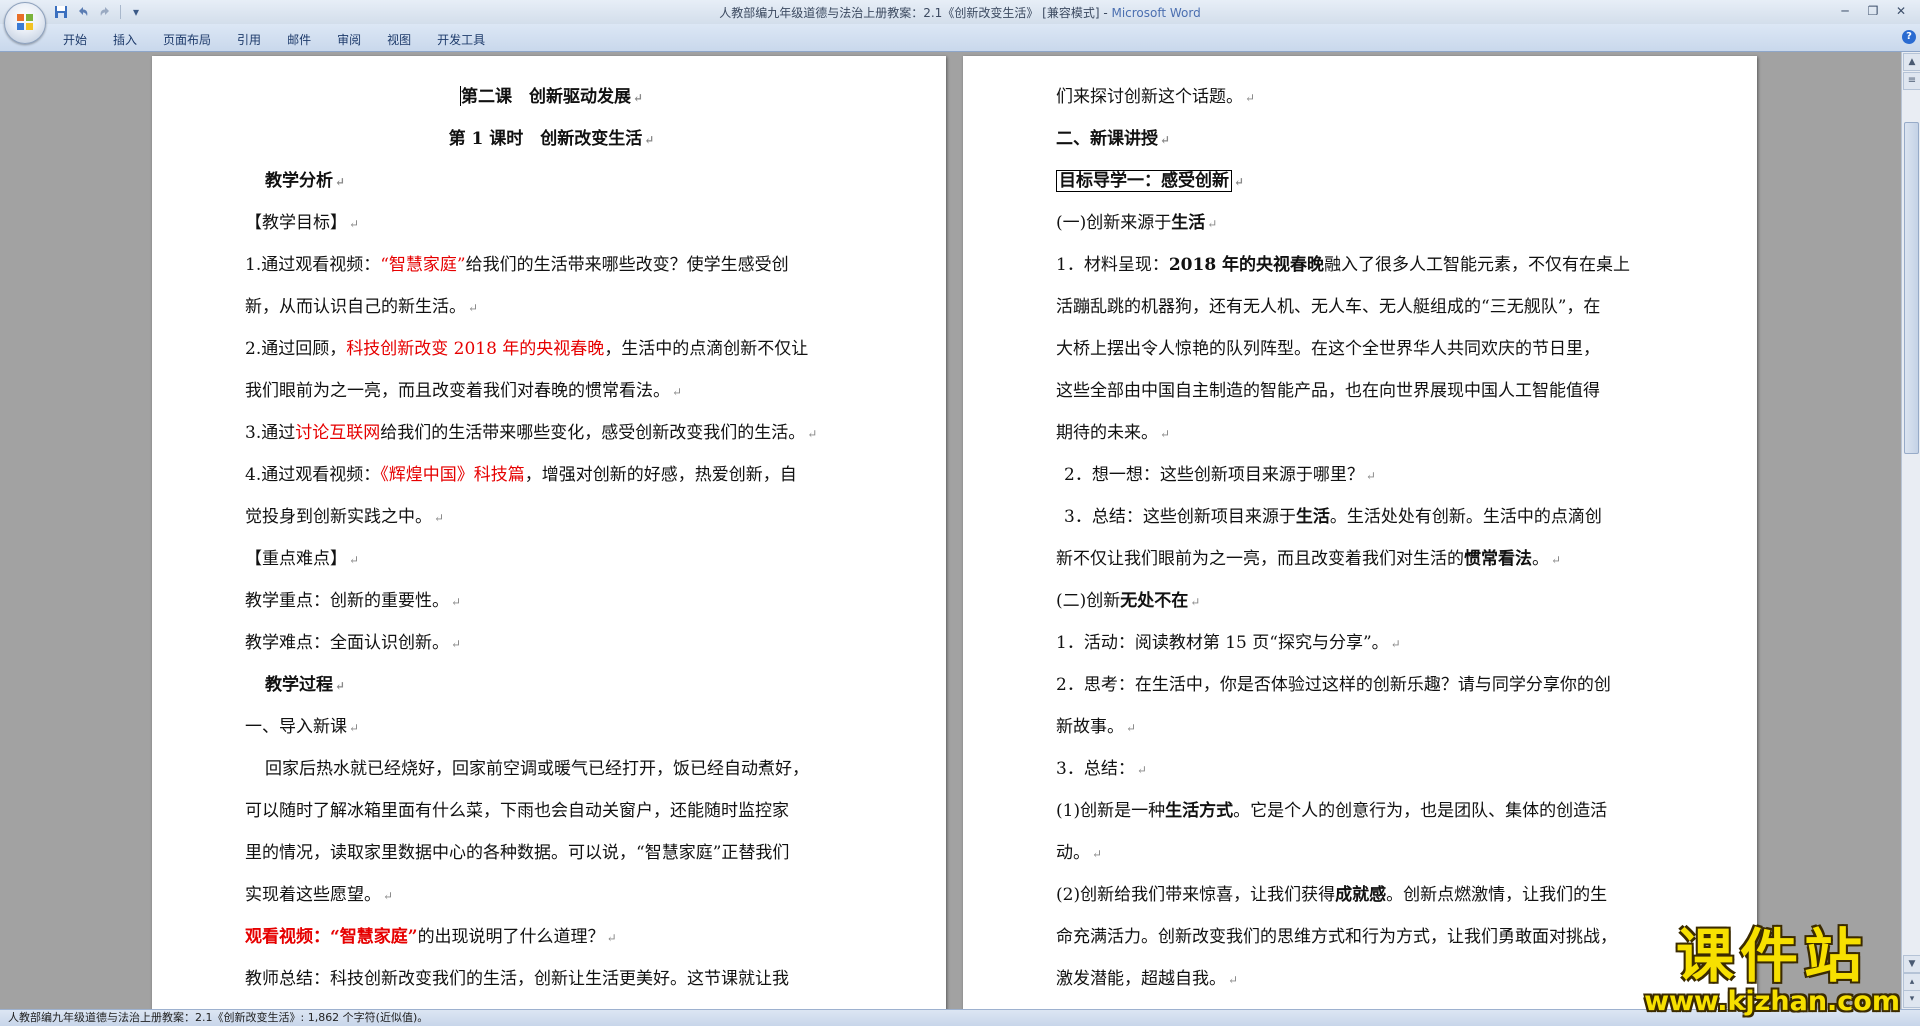  Describe the element at coordinates (517, 979) in the screenshot. I see `teacher-summary: 教师总结：科技创新改变我们的生活，创新让生活更美好。这节课就让我` at that location.